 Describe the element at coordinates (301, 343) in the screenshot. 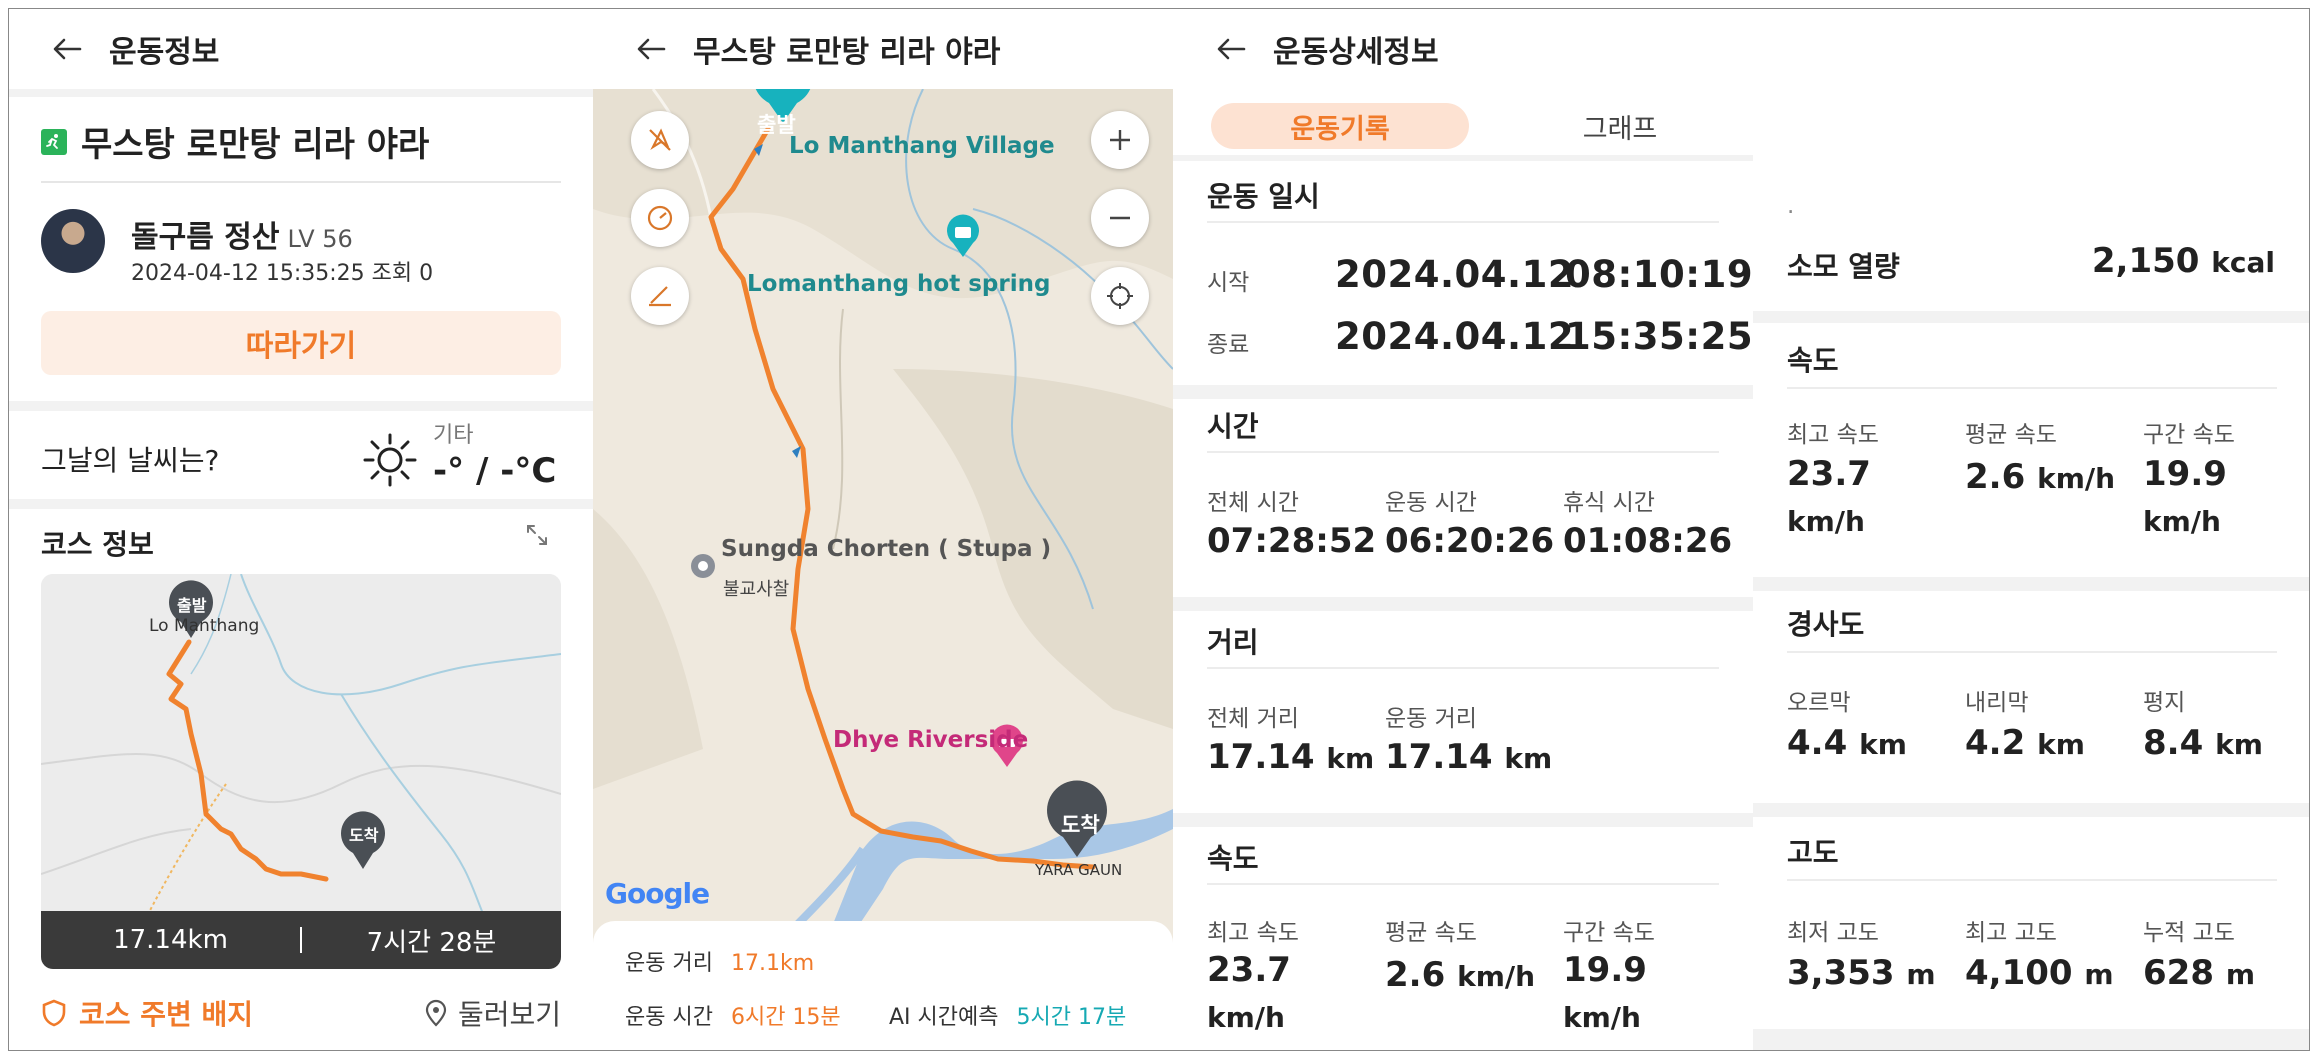

I see `follow-button: 따라가기` at that location.